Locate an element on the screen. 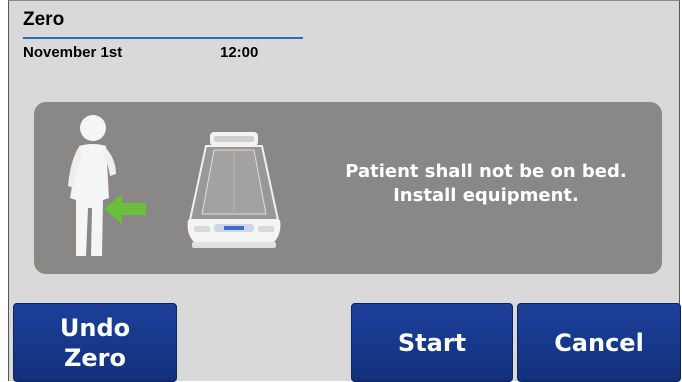 This screenshot has height=382, width=682. time-label: 12:00 is located at coordinates (239, 52).